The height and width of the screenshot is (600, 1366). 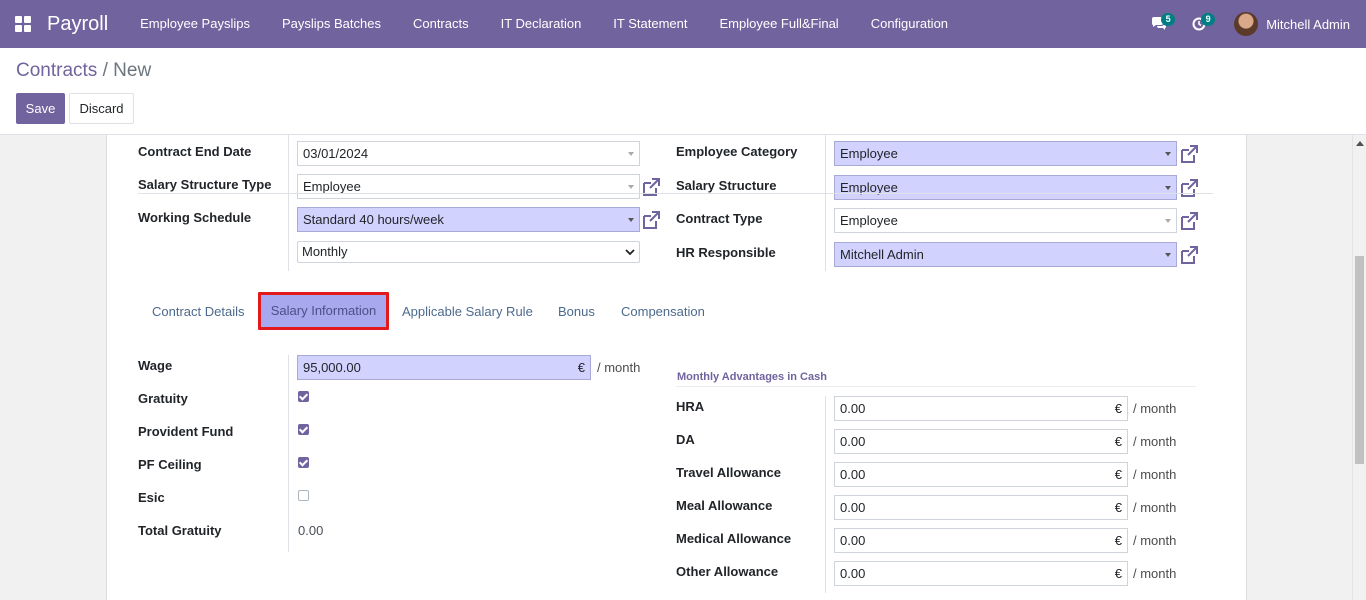 I want to click on activities-badge: 9, so click(x=1208, y=19).